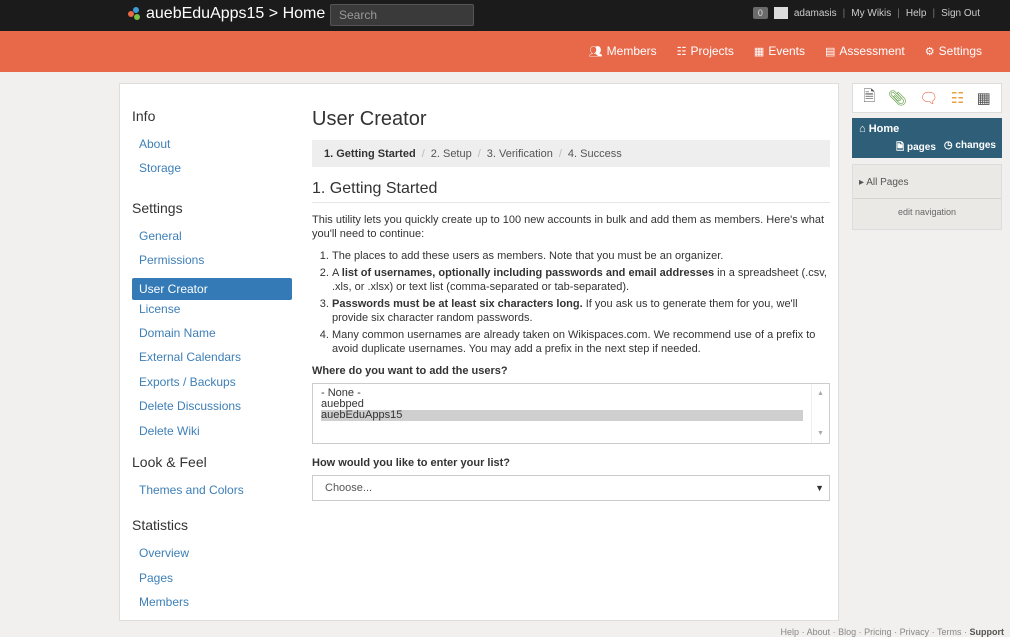 The width and height of the screenshot is (1010, 637). What do you see at coordinates (212, 411) in the screenshot?
I see `sidebar-item-delete-discussions: Delete Discussions` at bounding box center [212, 411].